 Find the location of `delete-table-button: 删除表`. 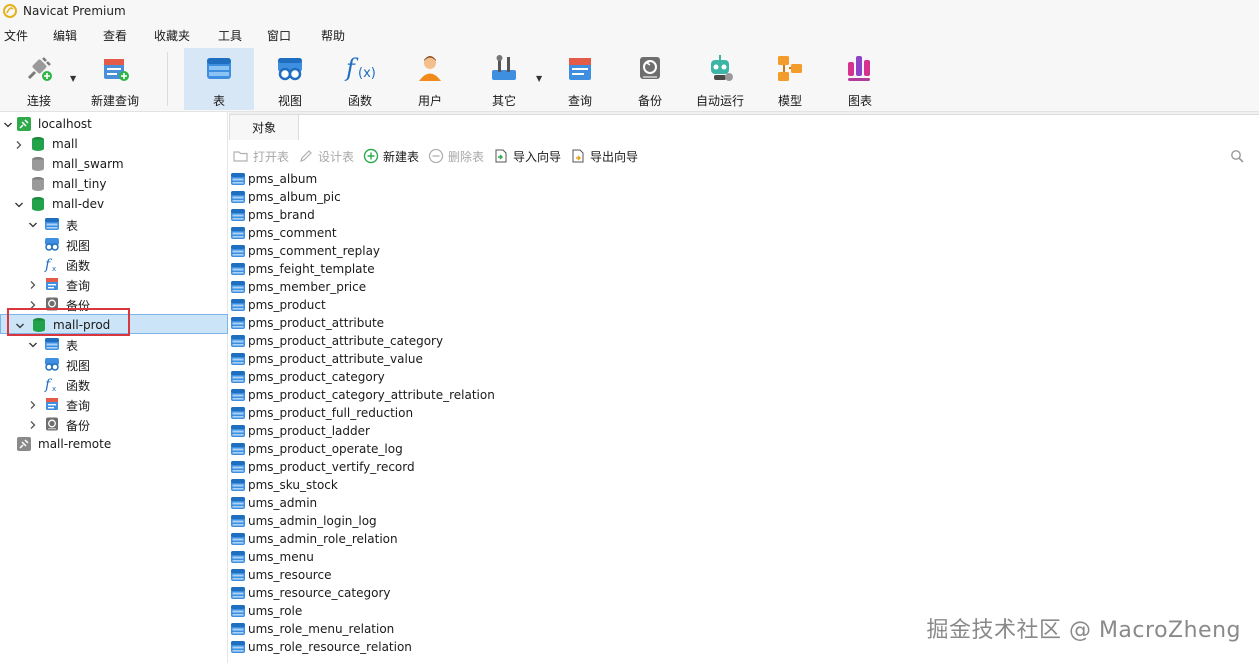

delete-table-button: 删除表 is located at coordinates (456, 156).